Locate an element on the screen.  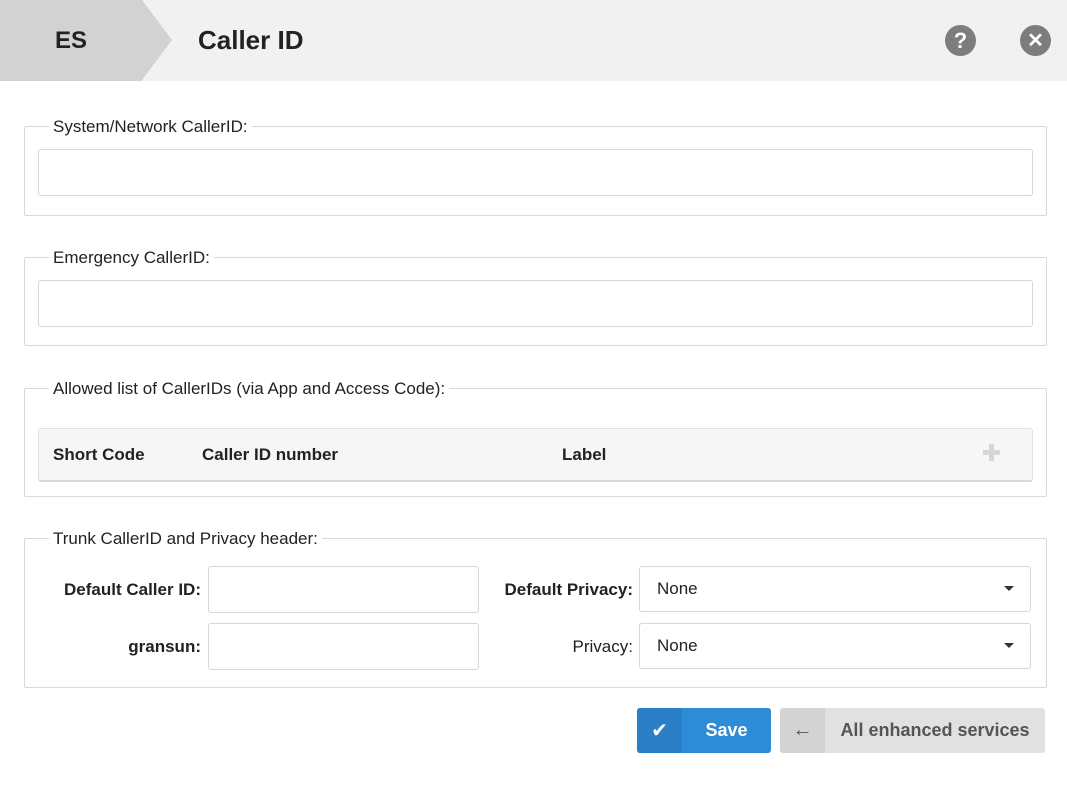
system-network-callerid-legend: System/Network CallerID: is located at coordinates (150, 127).